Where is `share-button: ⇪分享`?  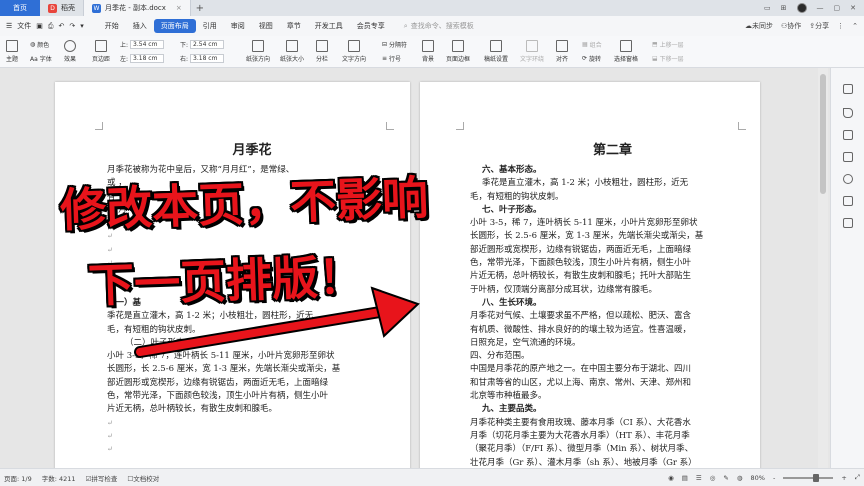 share-button: ⇪分享 is located at coordinates (819, 26).